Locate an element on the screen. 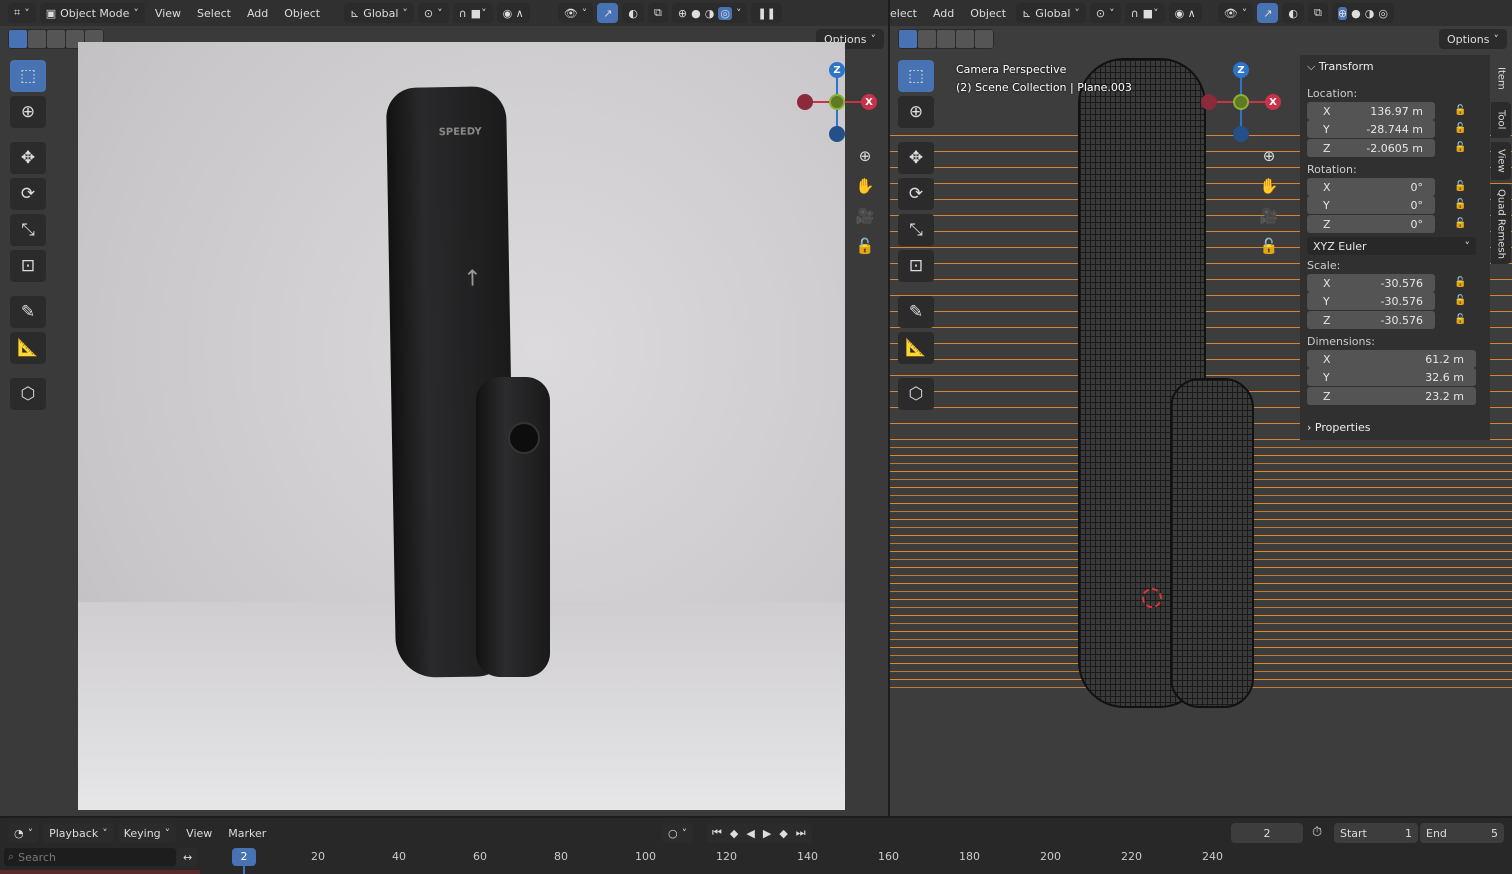 The image size is (1512, 874). gizmo-y-axis-right is located at coordinates (1241, 102).